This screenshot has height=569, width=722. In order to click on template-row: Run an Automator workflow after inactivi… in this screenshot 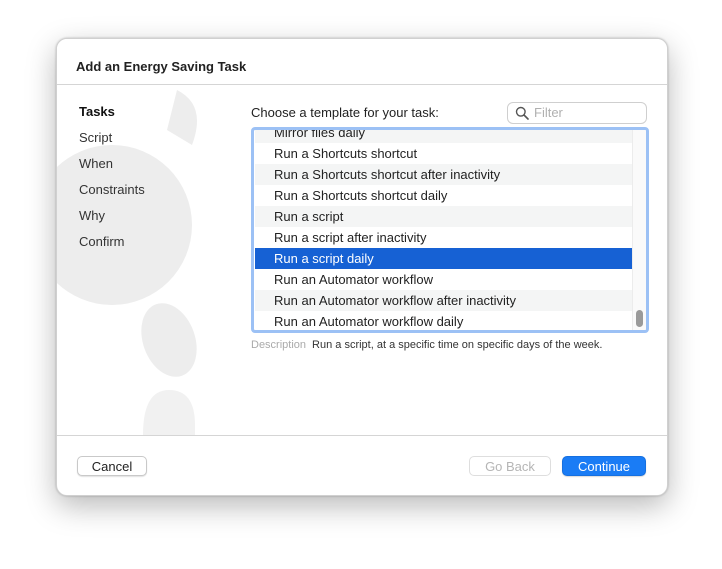, I will do `click(444, 300)`.